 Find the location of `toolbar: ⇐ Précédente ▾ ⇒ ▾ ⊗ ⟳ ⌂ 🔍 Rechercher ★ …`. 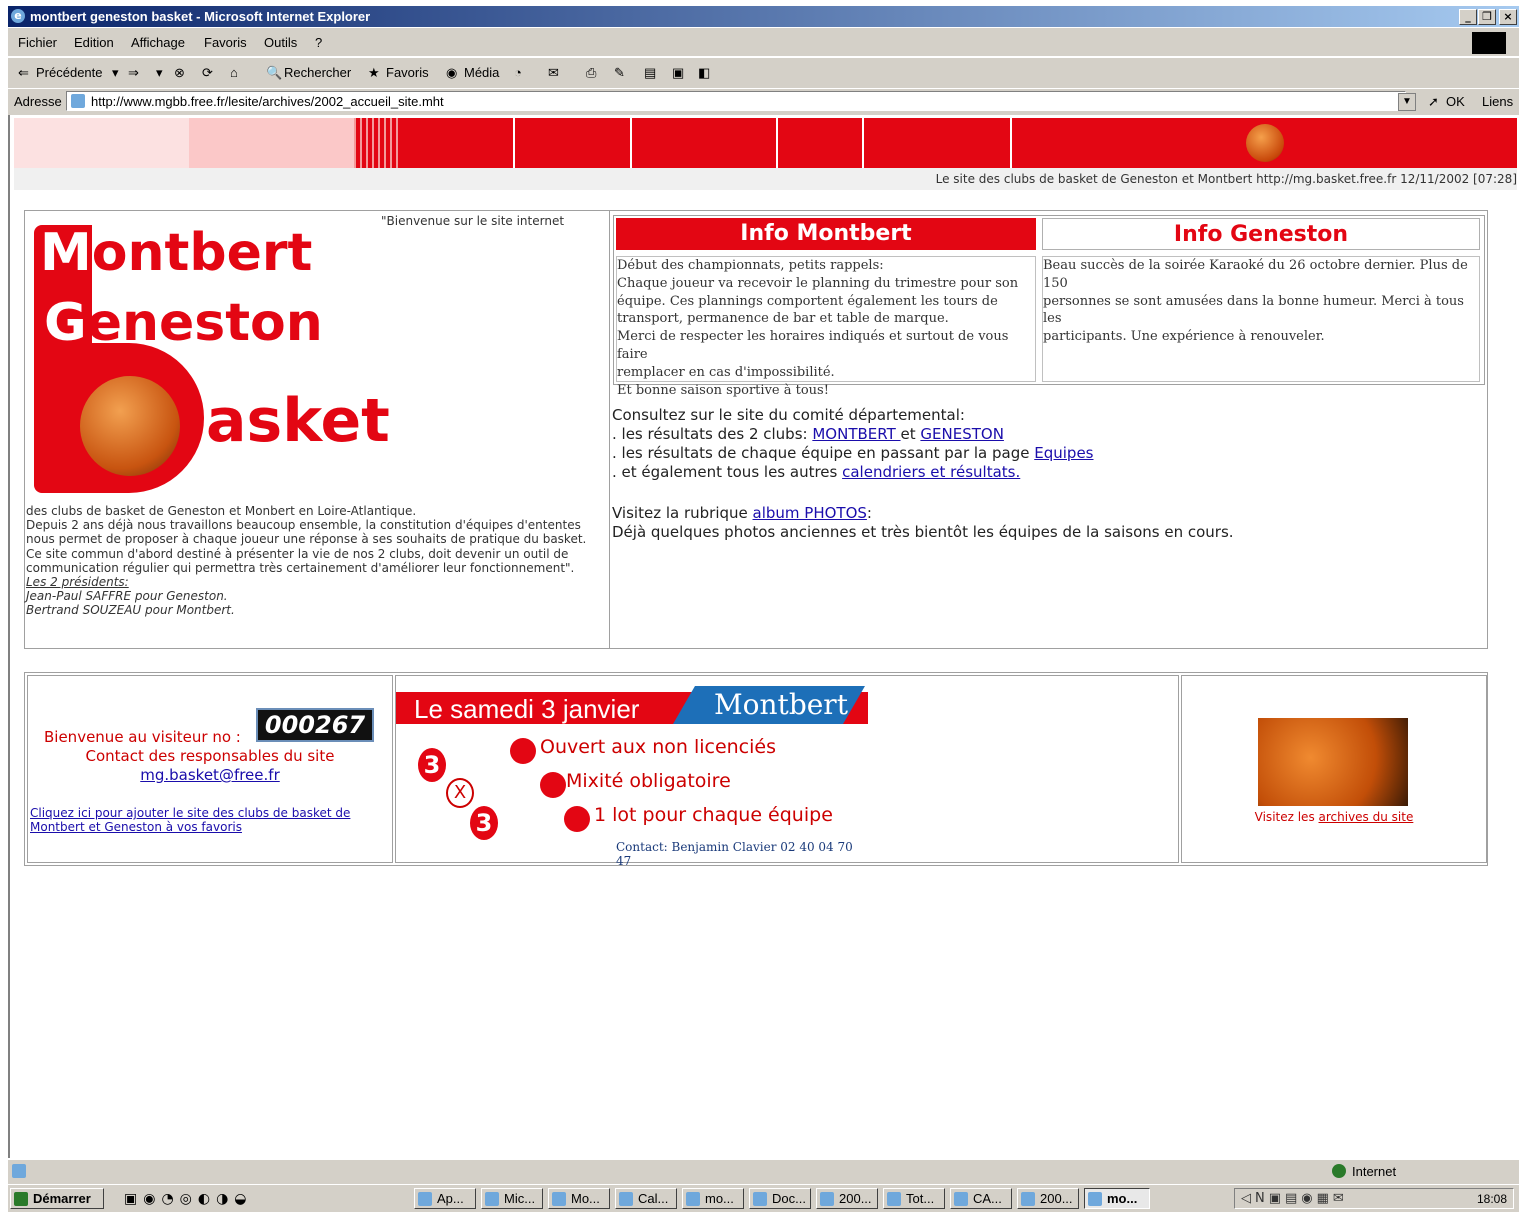

toolbar: ⇐ Précédente ▾ ⇒ ▾ ⊗ ⟳ ⌂ 🔍 Rechercher ★ … is located at coordinates (763, 72).